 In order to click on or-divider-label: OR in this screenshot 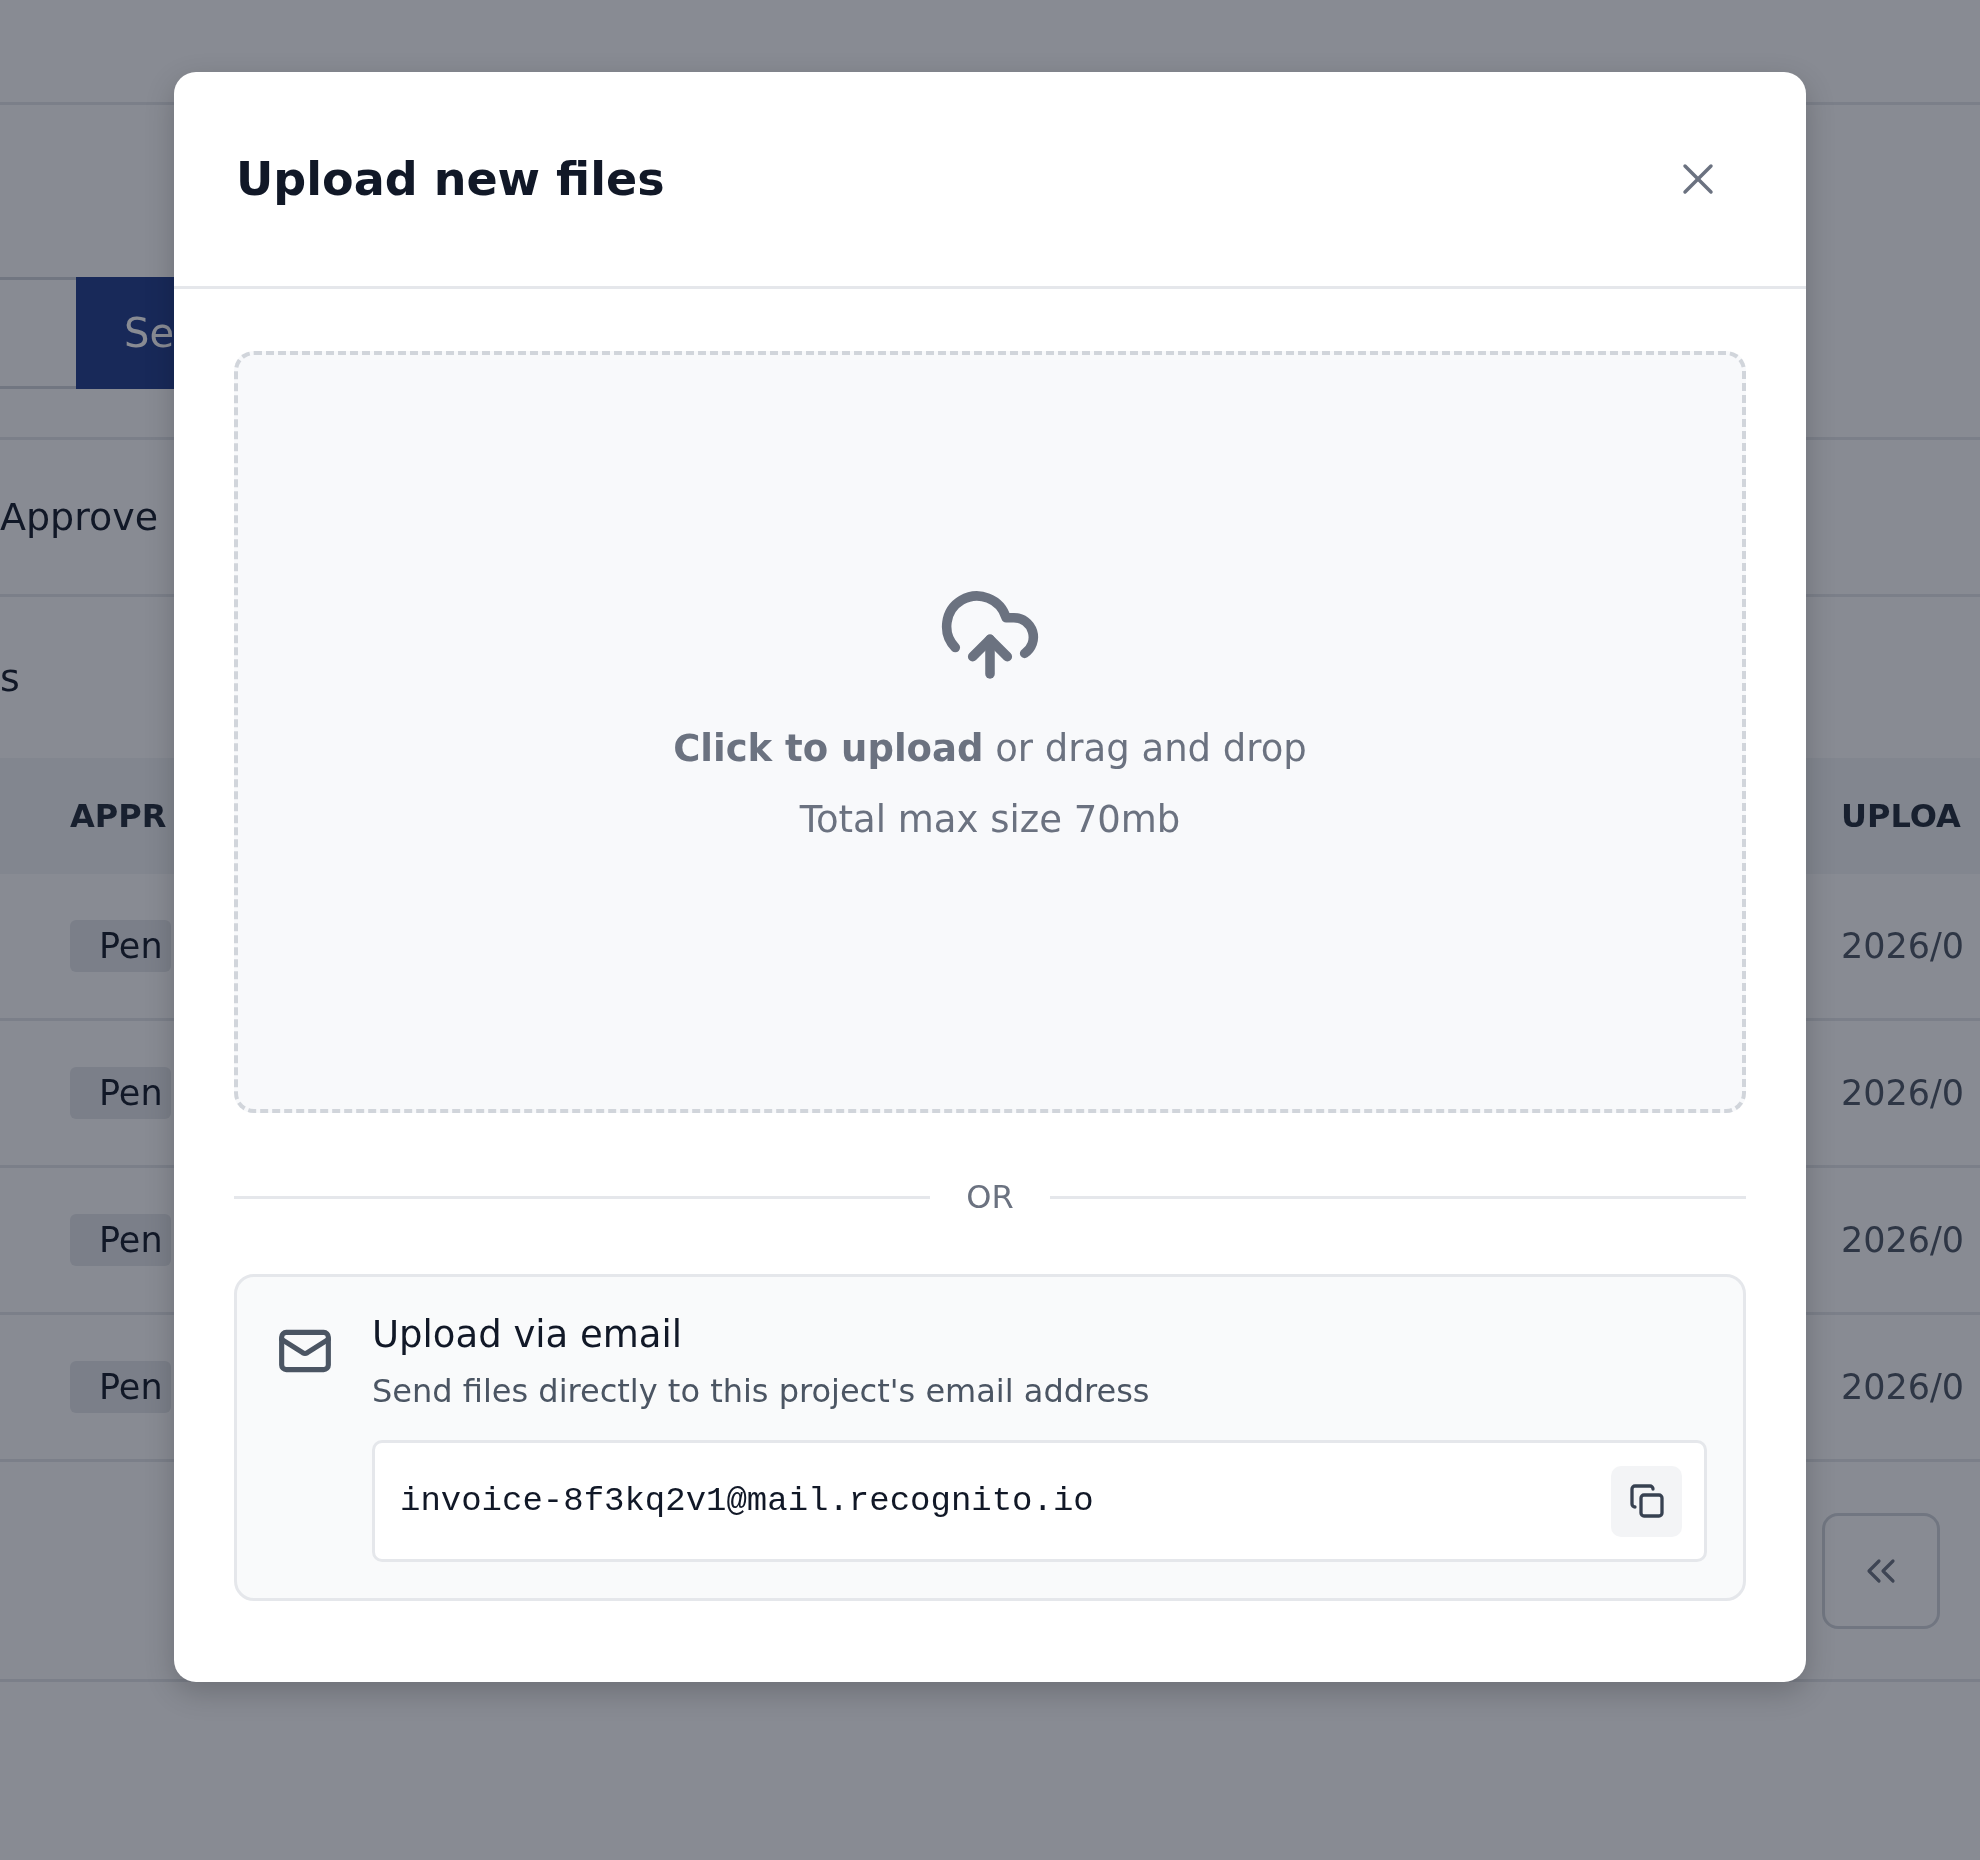, I will do `click(990, 1197)`.